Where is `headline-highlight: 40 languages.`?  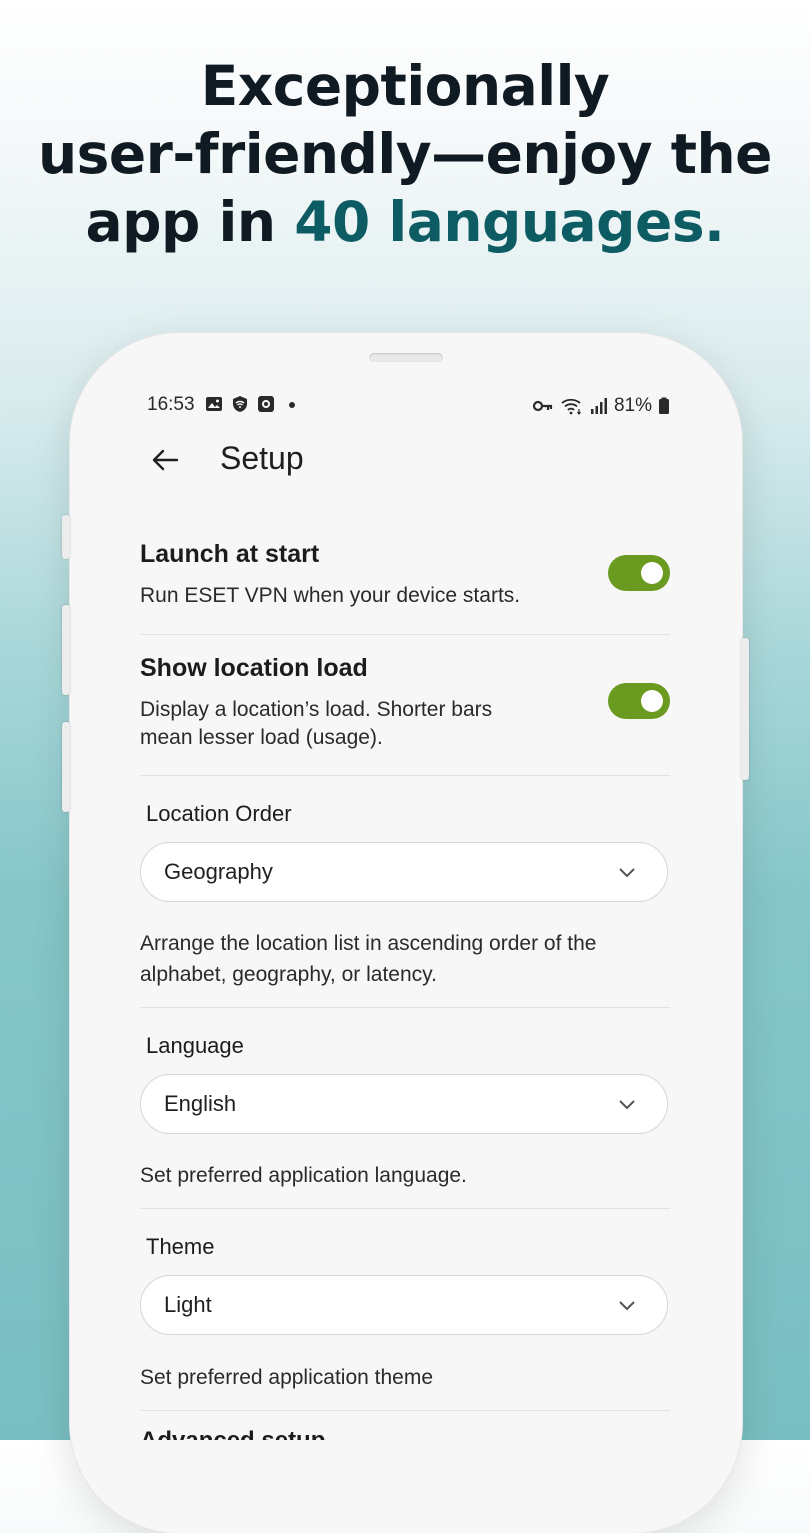
headline-highlight: 40 languages. is located at coordinates (509, 222).